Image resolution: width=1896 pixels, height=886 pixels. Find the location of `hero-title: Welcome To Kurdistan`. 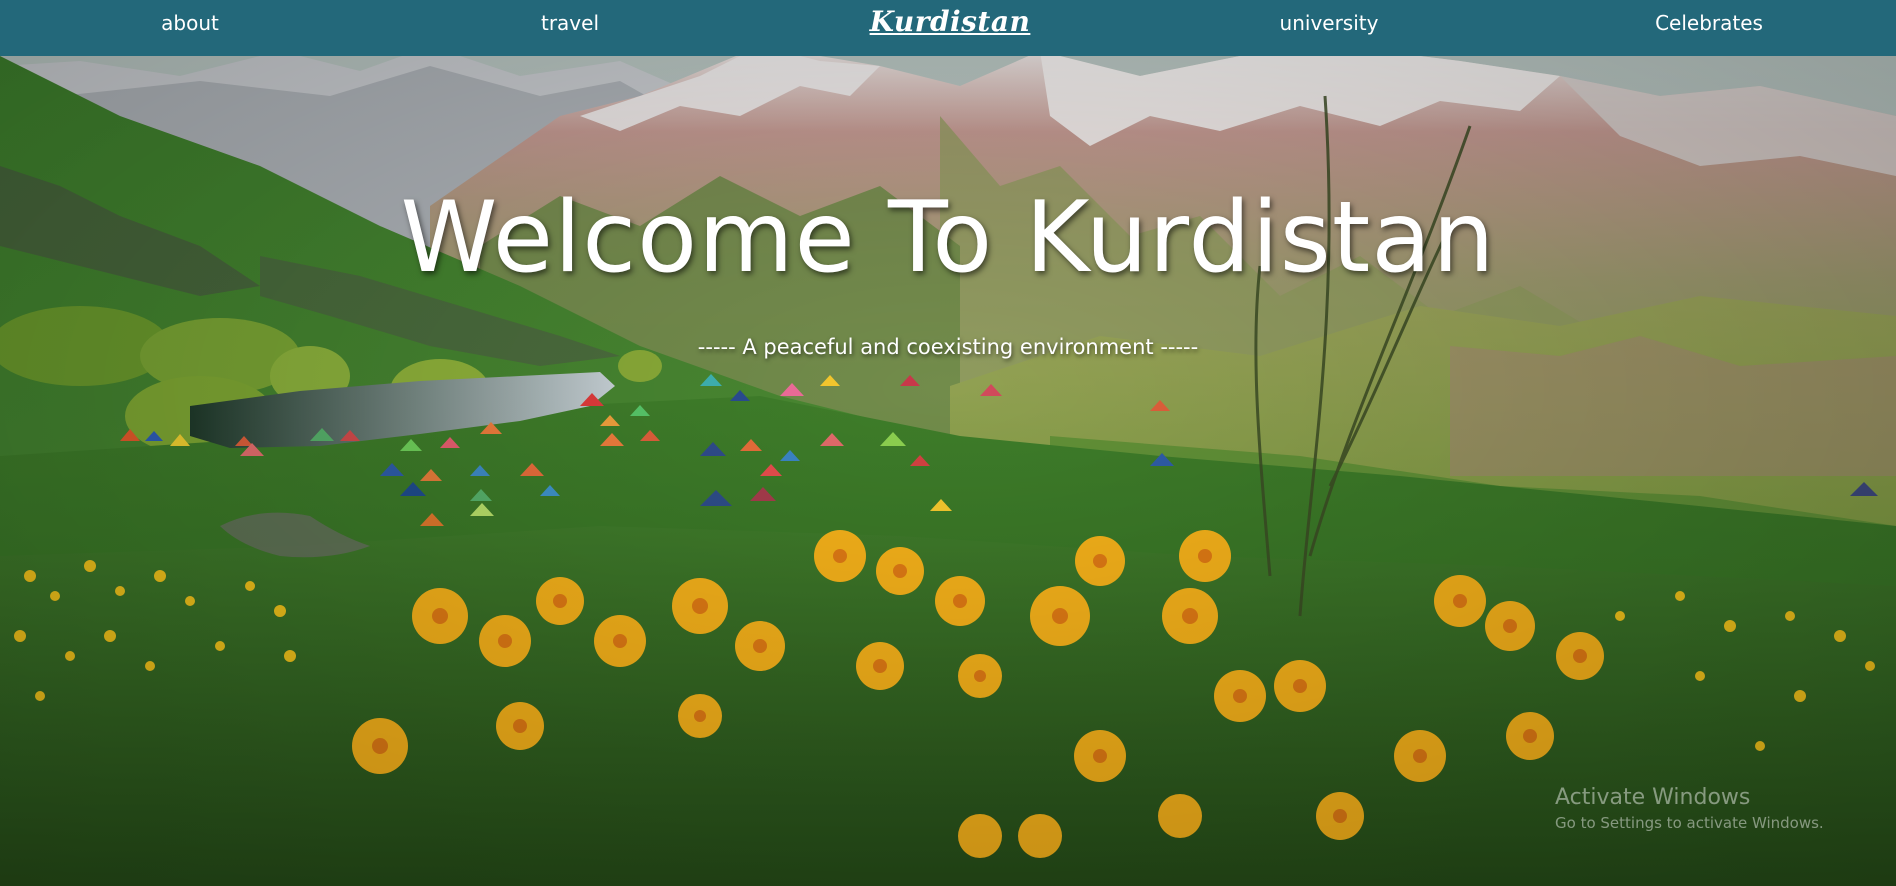

hero-title: Welcome To Kurdistan is located at coordinates (948, 238).